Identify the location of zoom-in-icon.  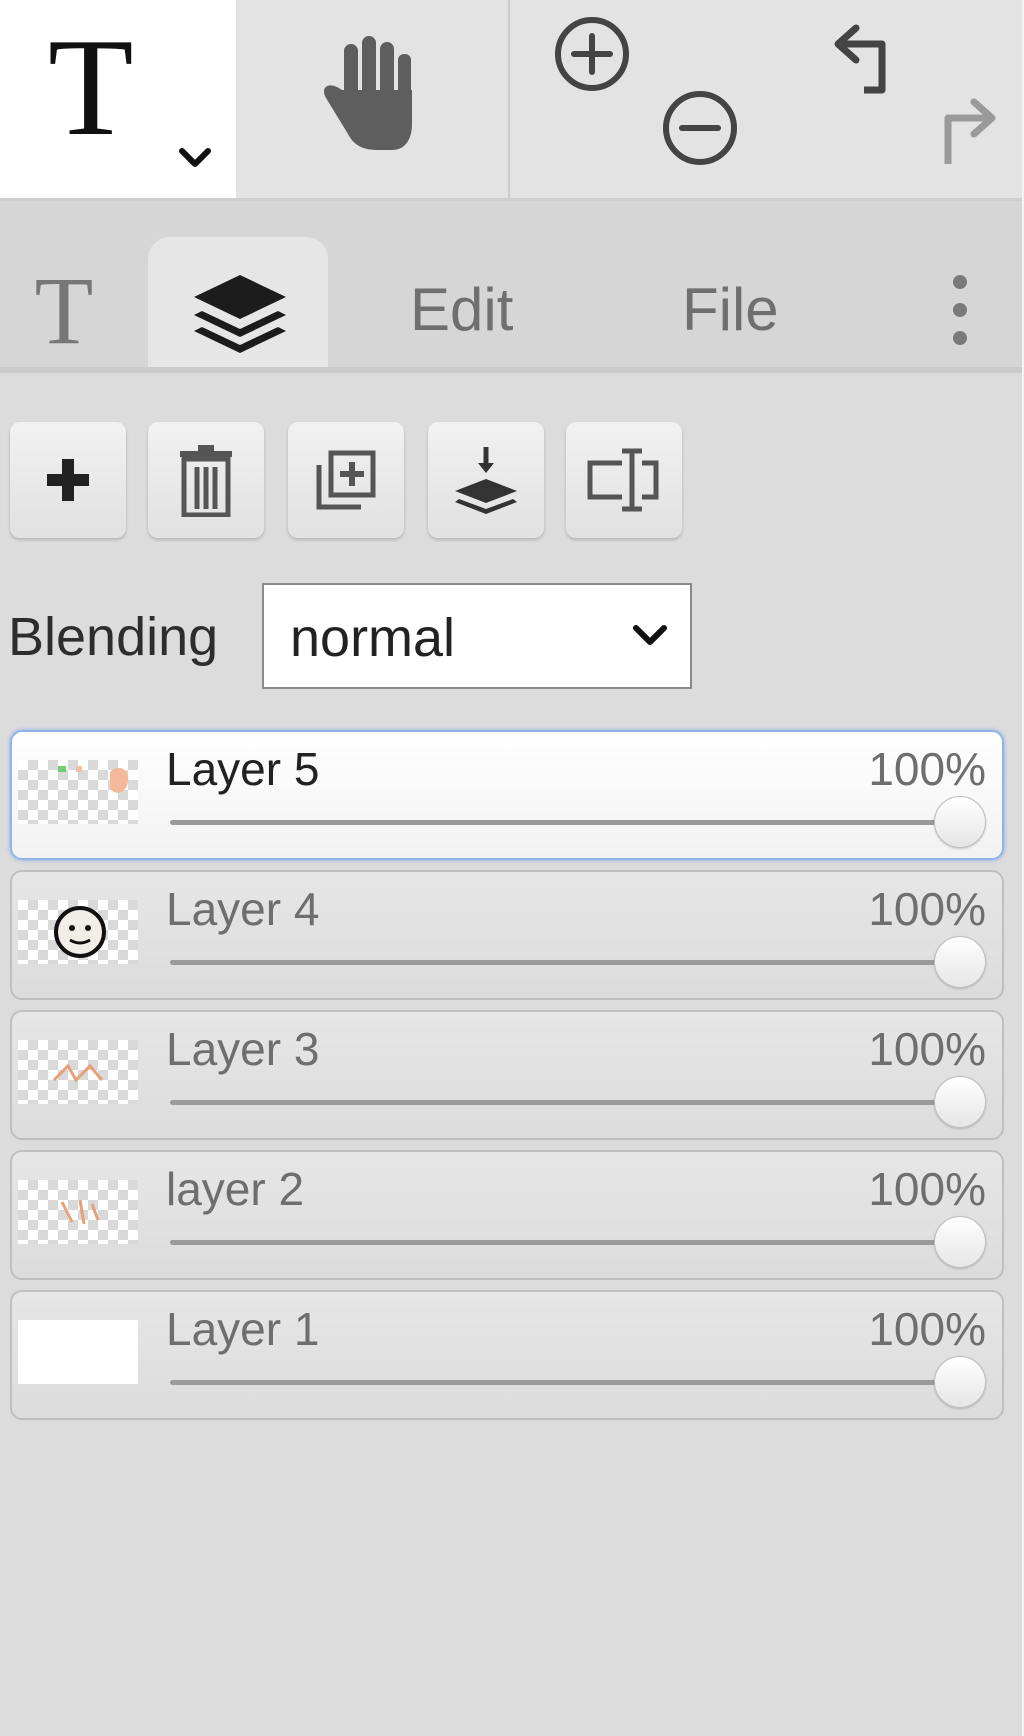
(592, 54).